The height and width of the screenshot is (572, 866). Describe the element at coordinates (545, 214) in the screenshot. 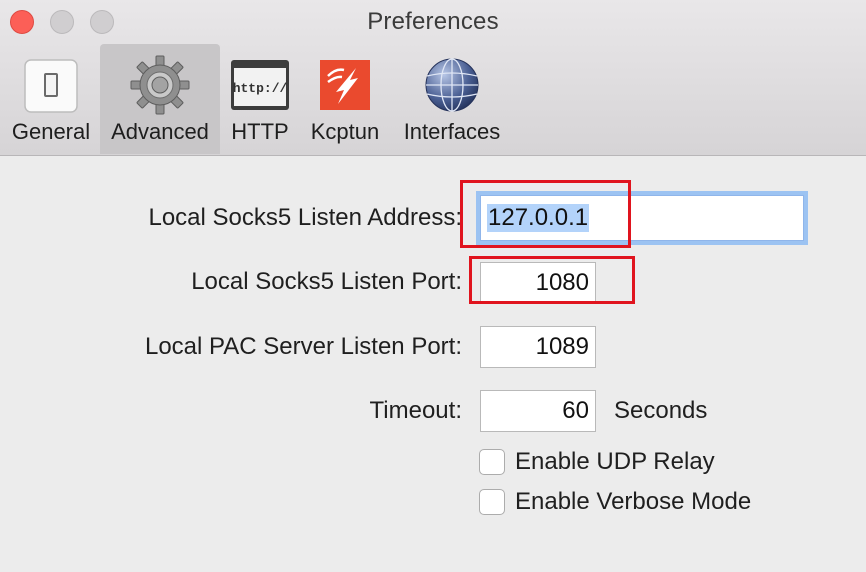

I see `annotation-box-address` at that location.